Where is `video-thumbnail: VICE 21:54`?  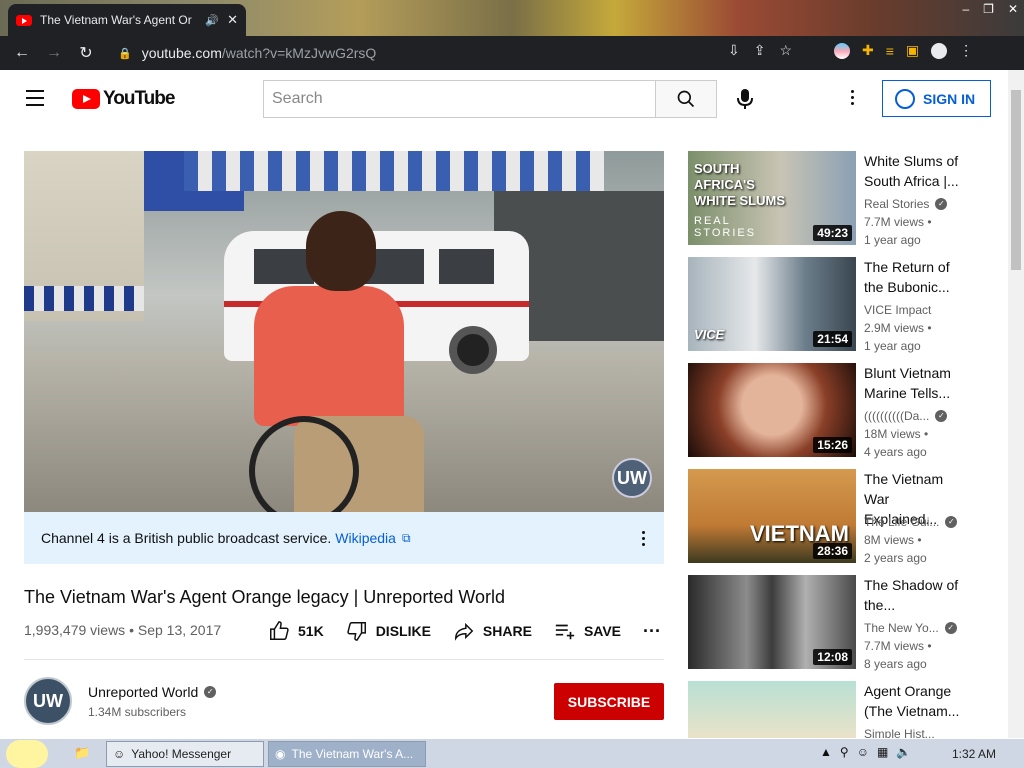
video-thumbnail: VICE 21:54 is located at coordinates (772, 304).